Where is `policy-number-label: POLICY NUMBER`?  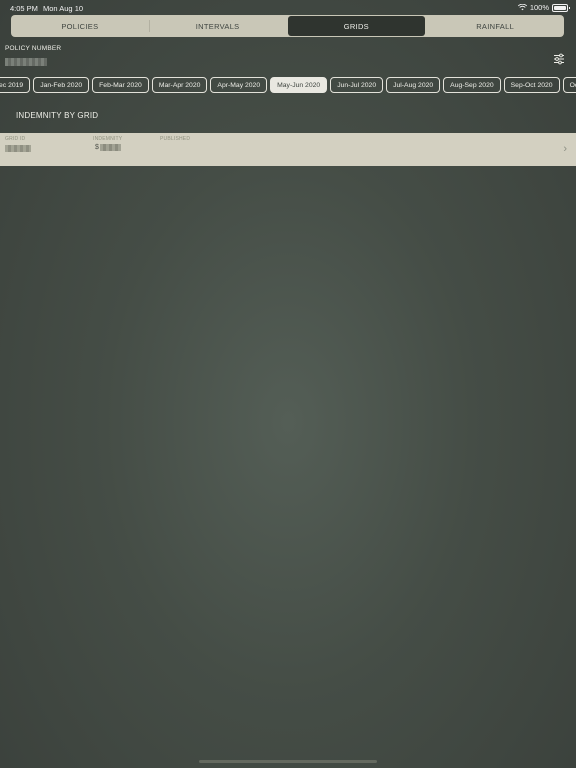
policy-number-label: POLICY NUMBER is located at coordinates (33, 48).